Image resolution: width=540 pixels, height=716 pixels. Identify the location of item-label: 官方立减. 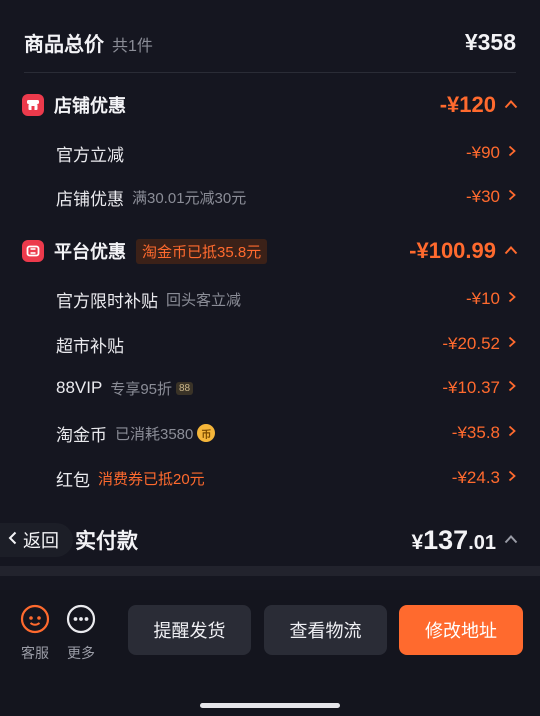
(90, 155).